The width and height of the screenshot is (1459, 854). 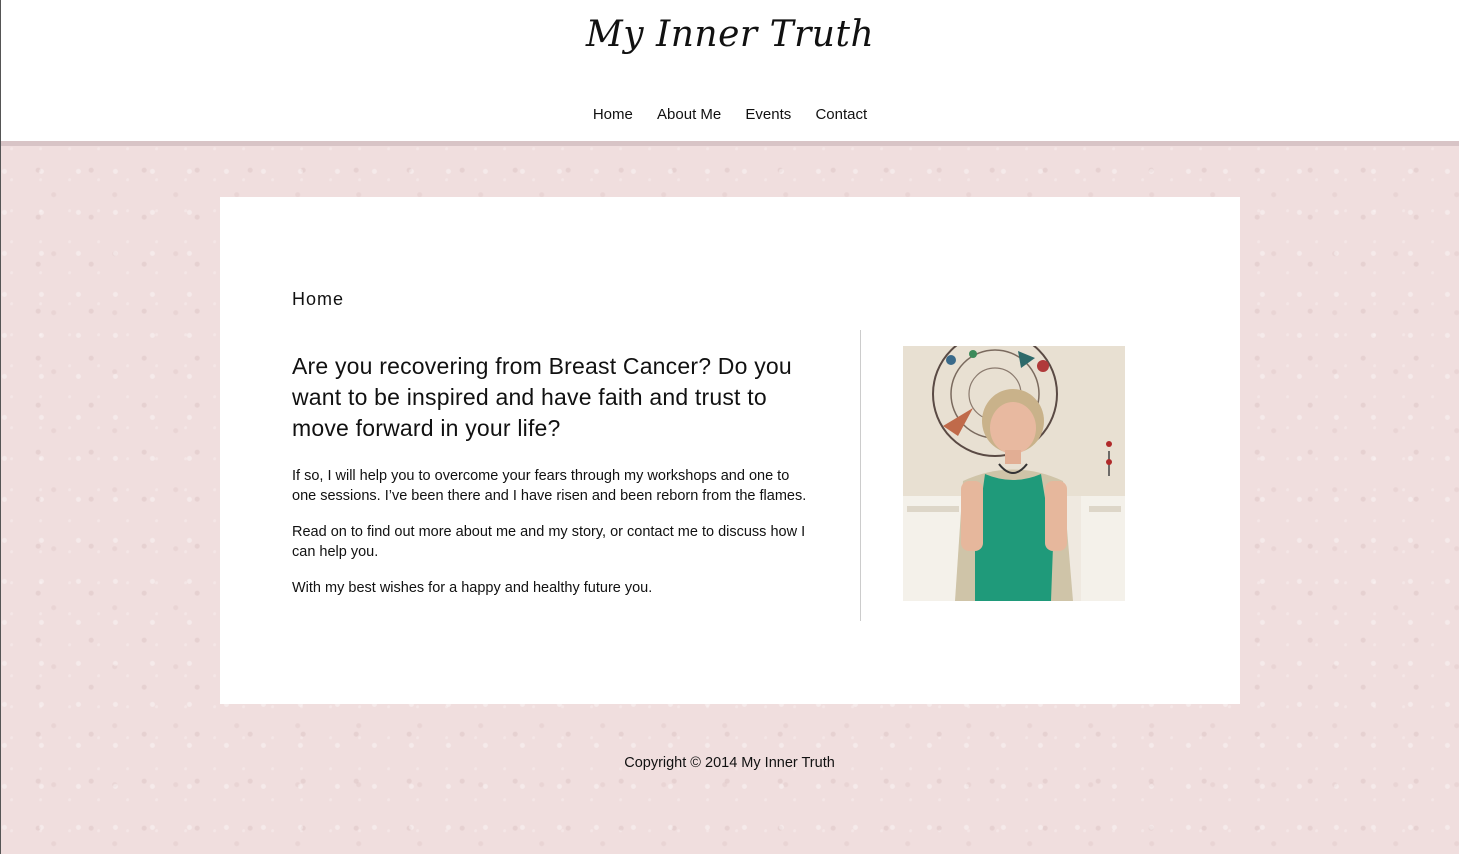 I want to click on portrait-photo-icon, so click(x=1014, y=473).